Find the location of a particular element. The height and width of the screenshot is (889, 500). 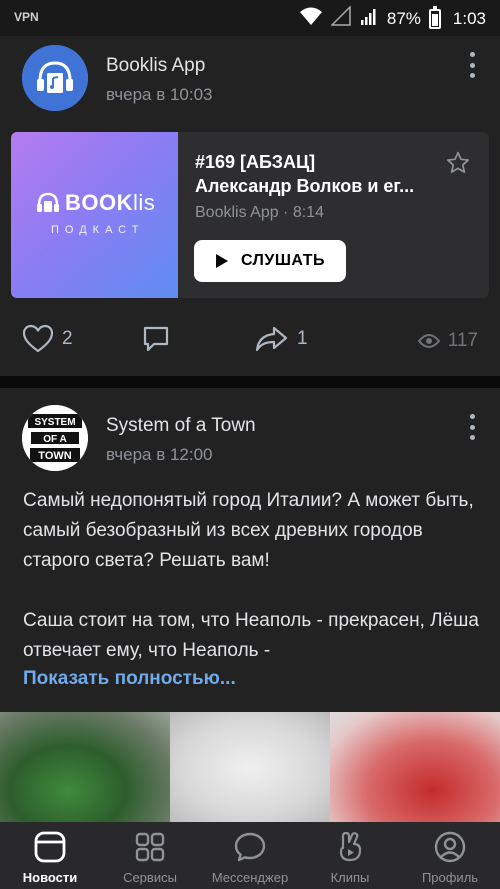

battery-icon is located at coordinates (434, 17).